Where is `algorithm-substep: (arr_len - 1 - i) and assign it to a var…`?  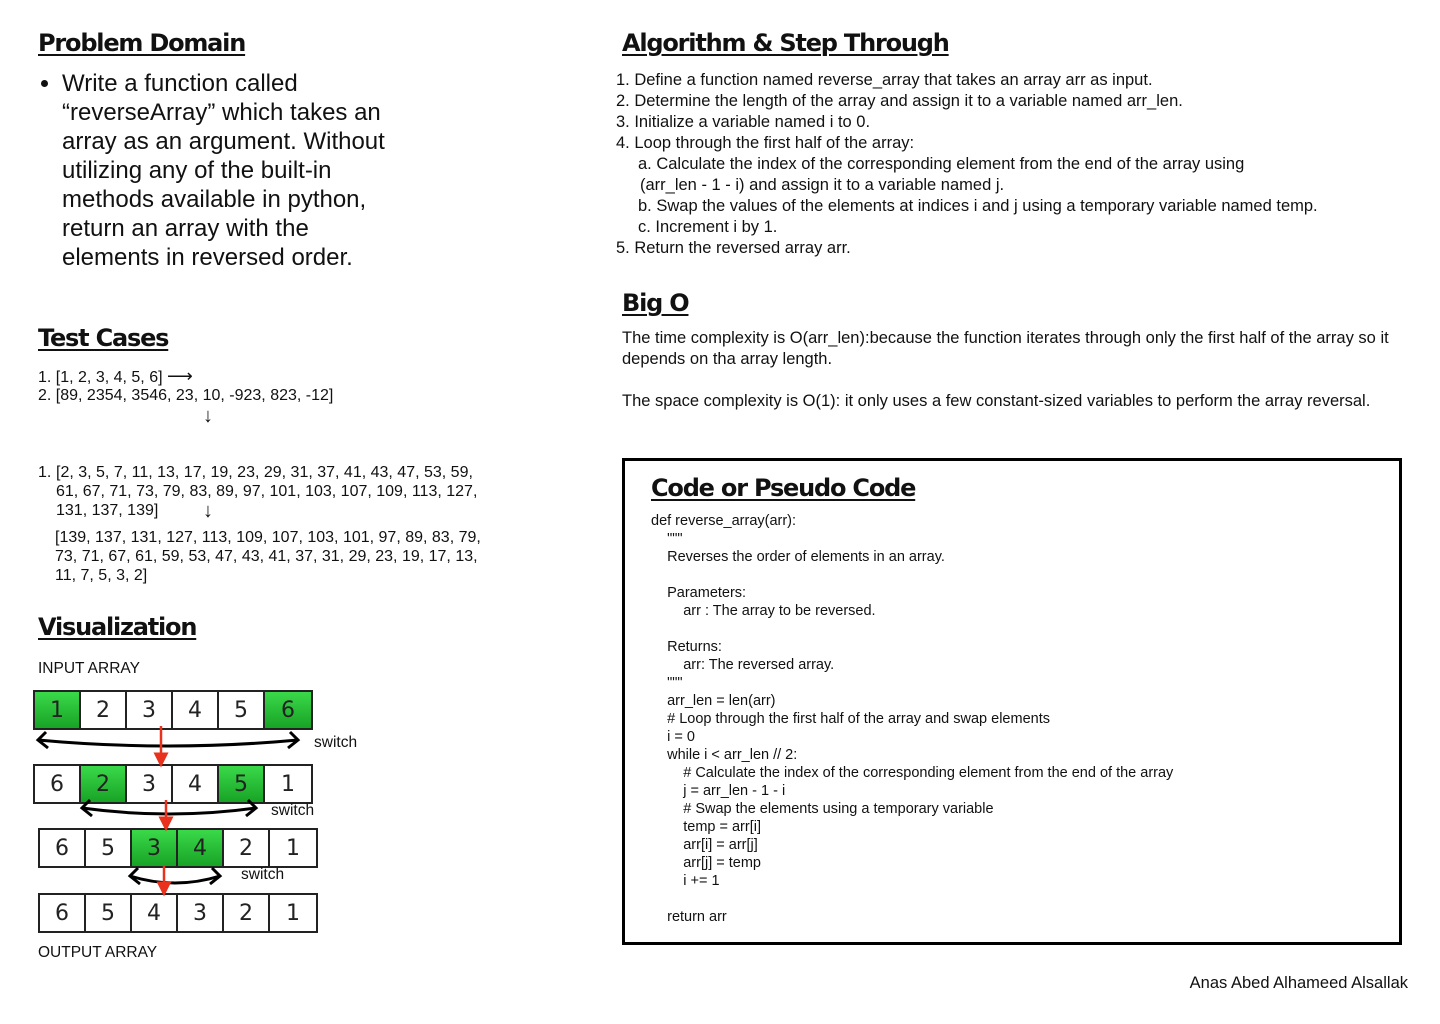 algorithm-substep: (arr_len - 1 - i) and assign it to a var… is located at coordinates (822, 185).